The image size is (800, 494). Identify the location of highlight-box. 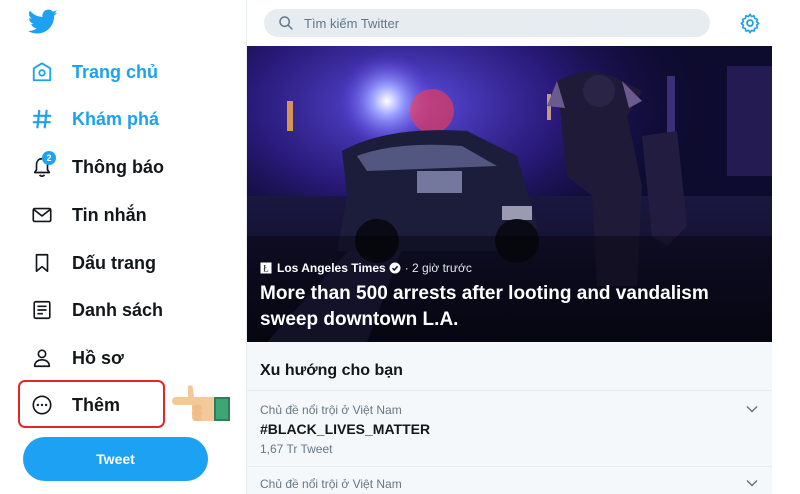
(91, 404).